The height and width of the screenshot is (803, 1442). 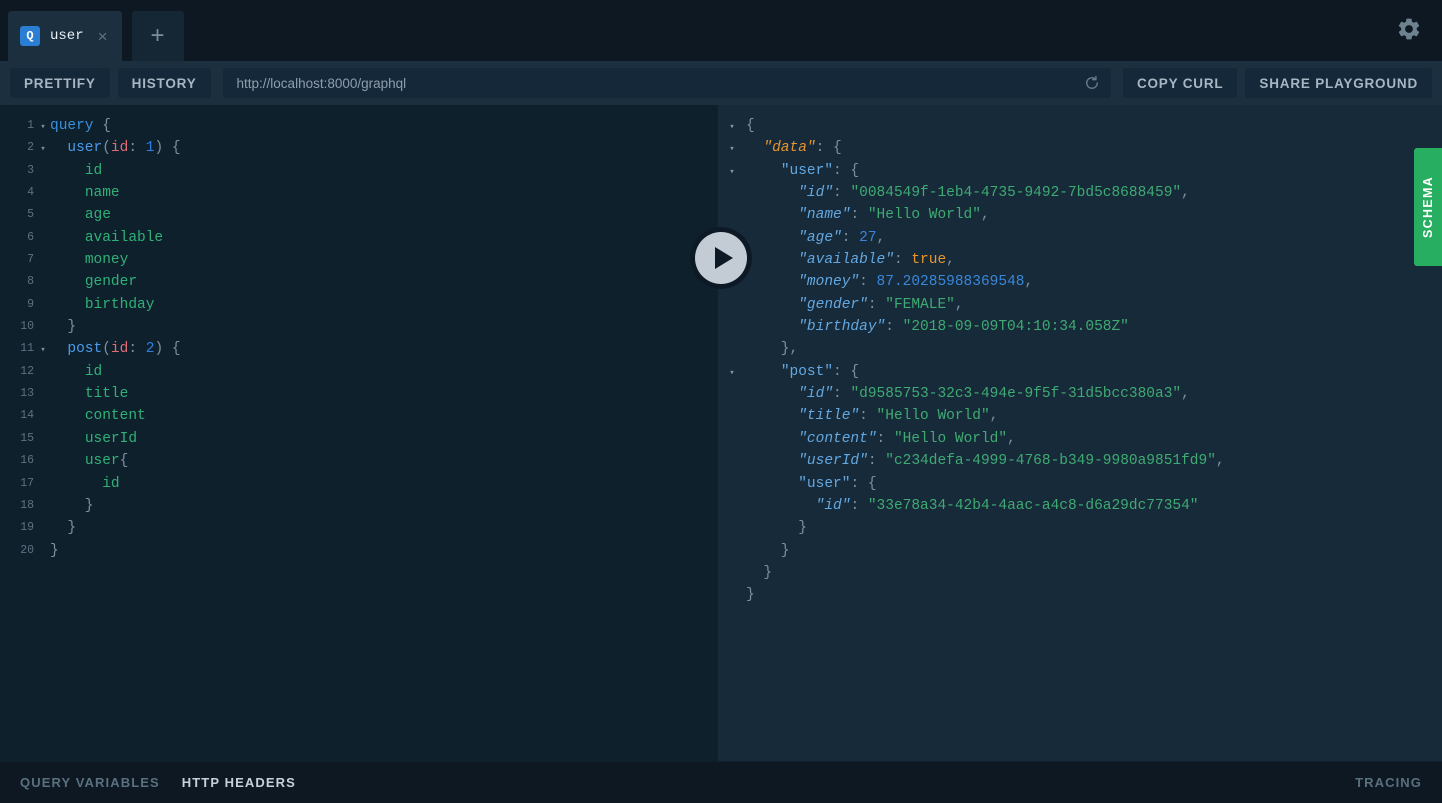 What do you see at coordinates (963, 327) in the screenshot?
I see `response-line-text: "birthday": "2018-09-09T04:10:34.058Z"` at bounding box center [963, 327].